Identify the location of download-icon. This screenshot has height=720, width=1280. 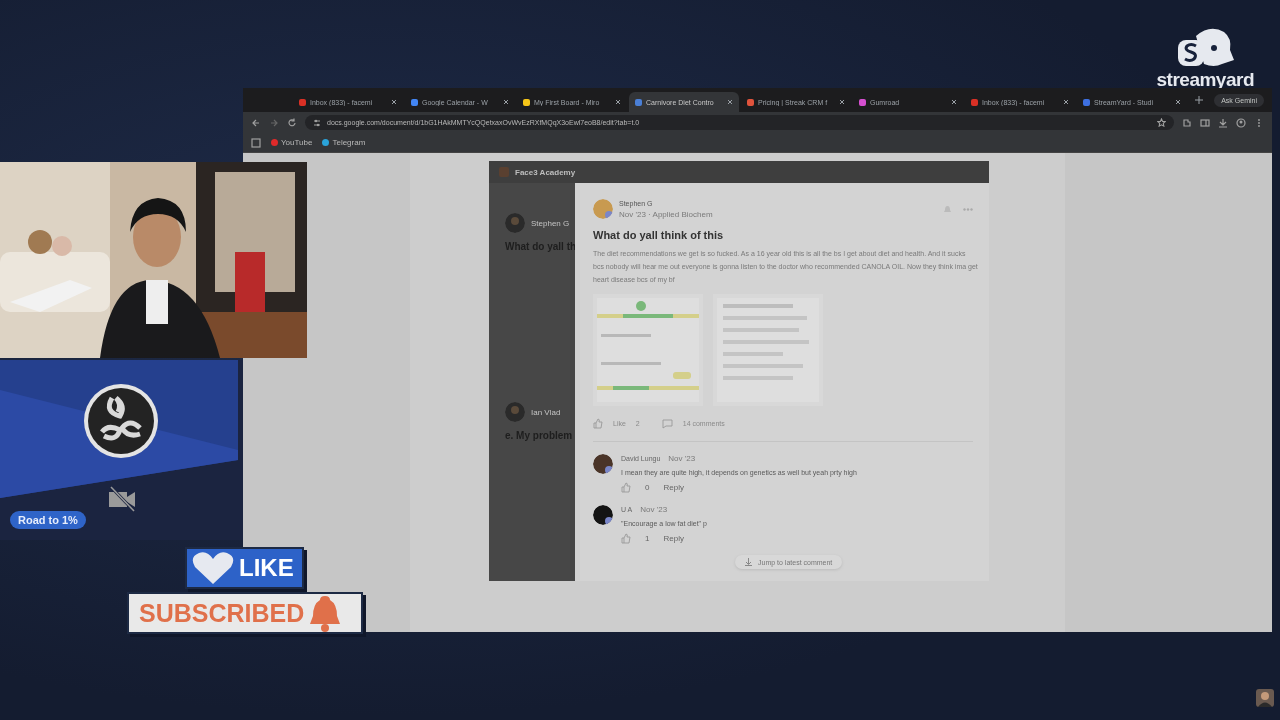
(1223, 122).